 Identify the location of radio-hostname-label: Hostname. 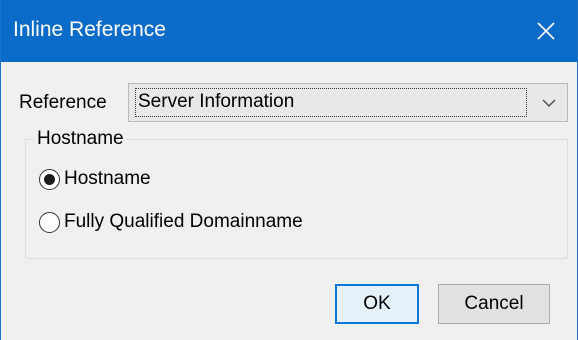
(107, 179).